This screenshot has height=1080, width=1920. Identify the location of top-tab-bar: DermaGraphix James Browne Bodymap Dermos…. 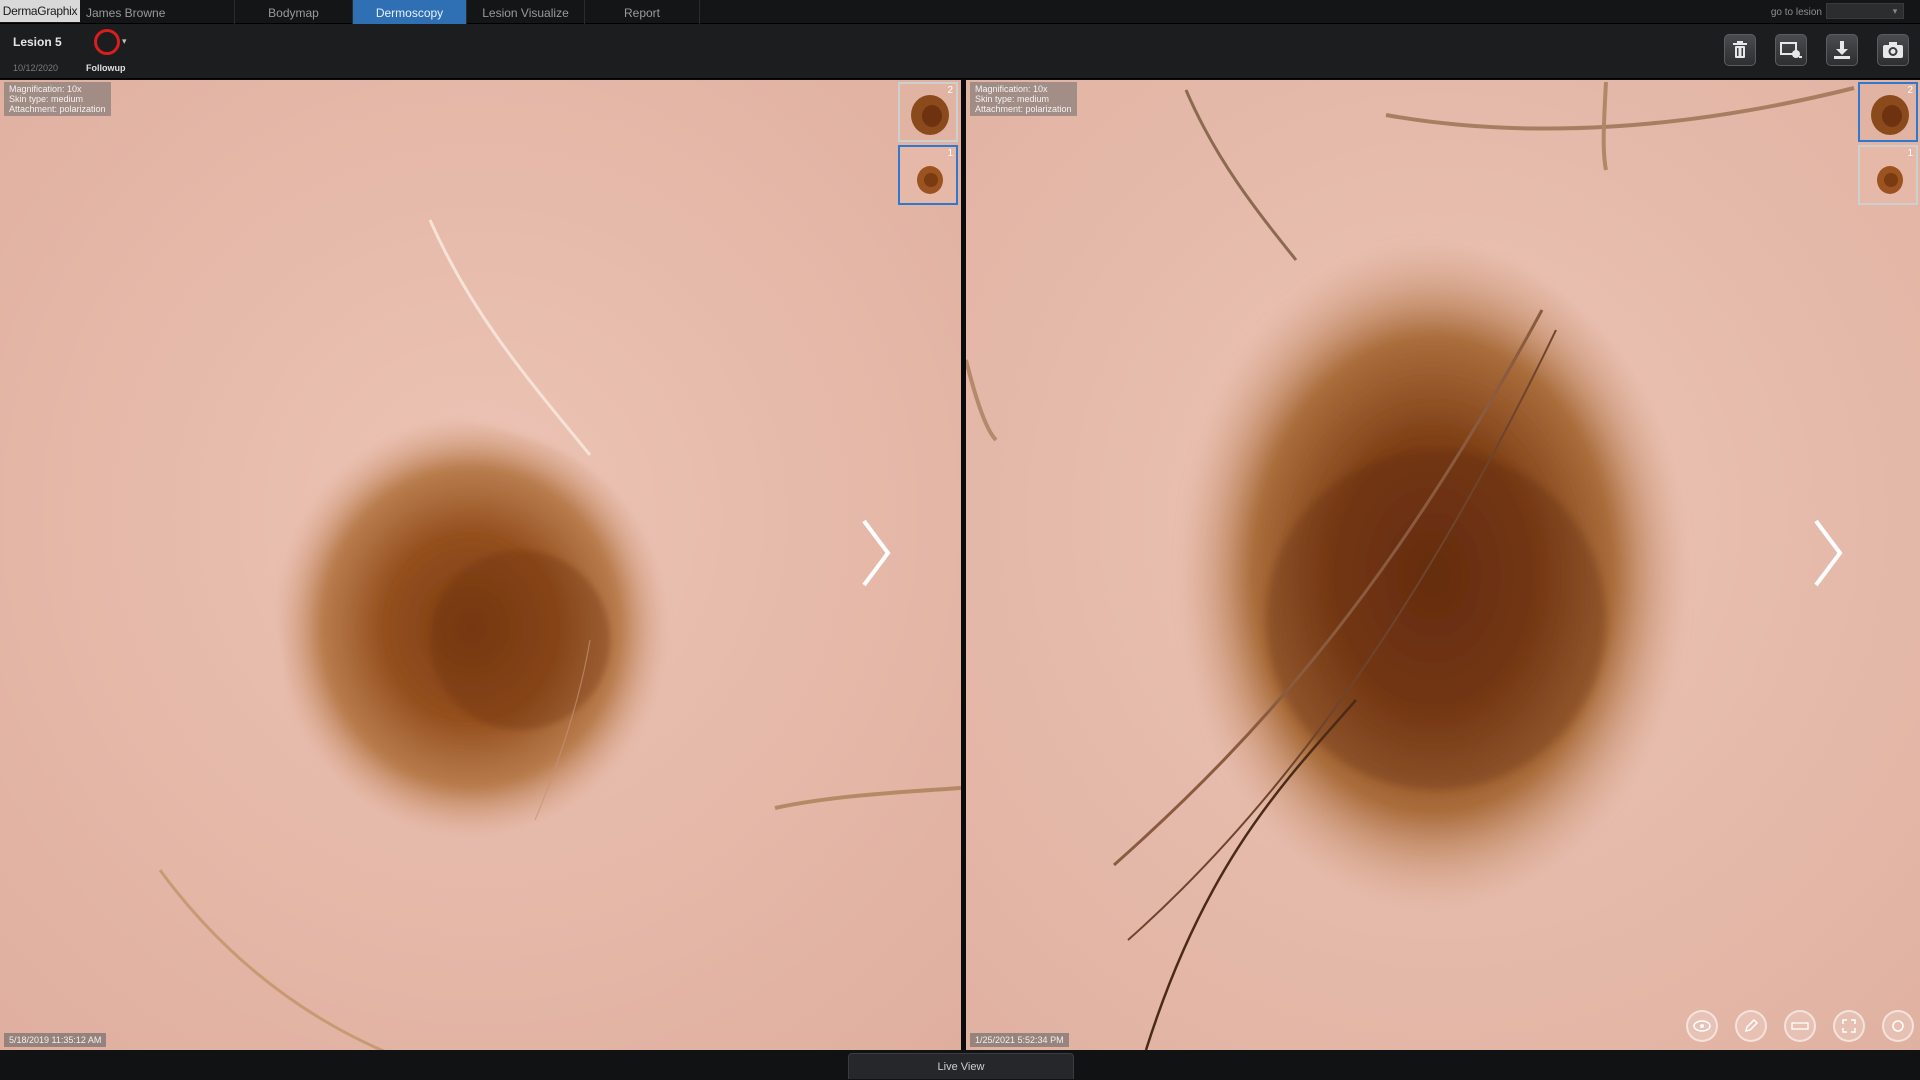
(960, 12).